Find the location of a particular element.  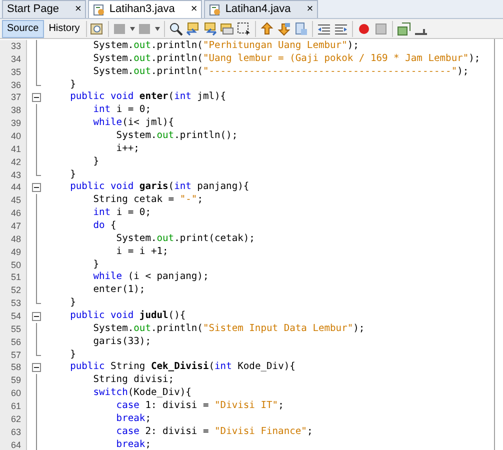

code-line: public void enter(int jml){ is located at coordinates (147, 97).